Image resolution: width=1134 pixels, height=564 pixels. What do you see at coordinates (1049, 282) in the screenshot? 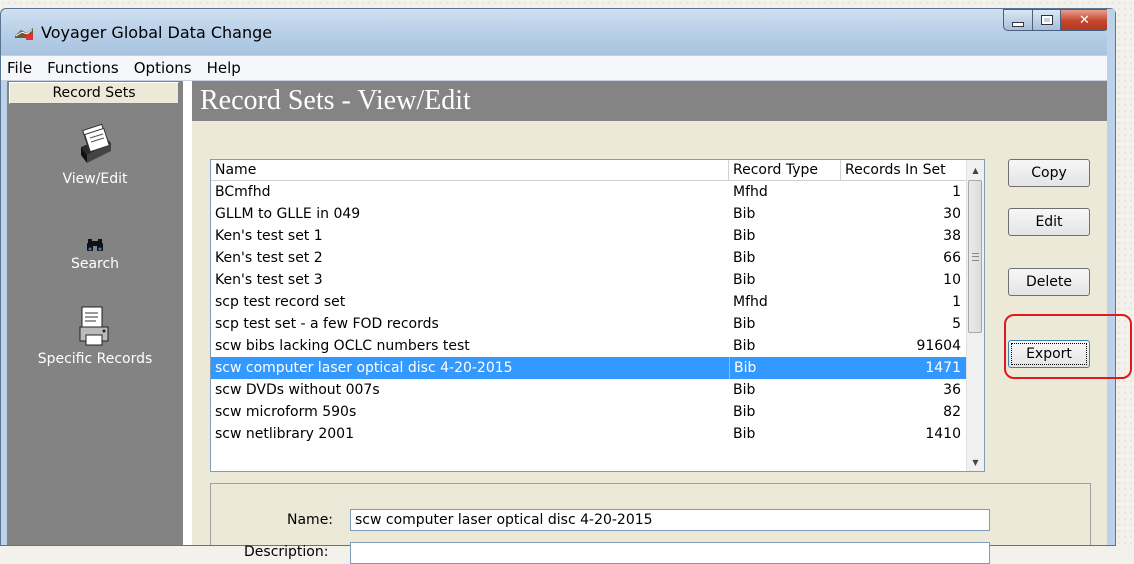
I see `delete-button: Delete` at bounding box center [1049, 282].